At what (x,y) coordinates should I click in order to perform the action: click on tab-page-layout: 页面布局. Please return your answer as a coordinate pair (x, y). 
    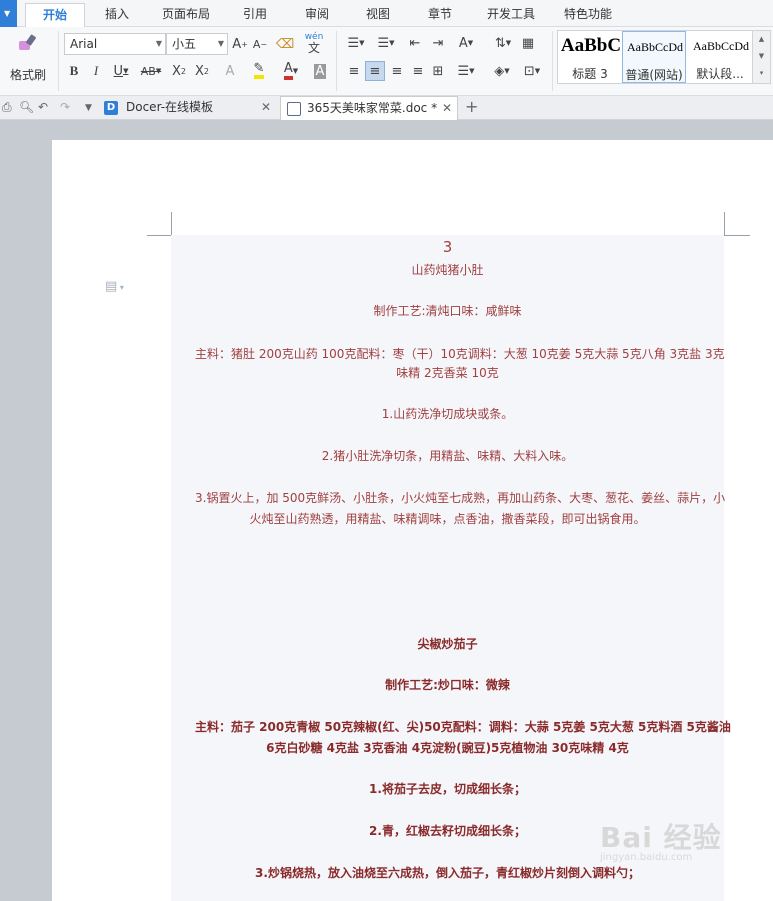
    Looking at the image, I should click on (186, 15).